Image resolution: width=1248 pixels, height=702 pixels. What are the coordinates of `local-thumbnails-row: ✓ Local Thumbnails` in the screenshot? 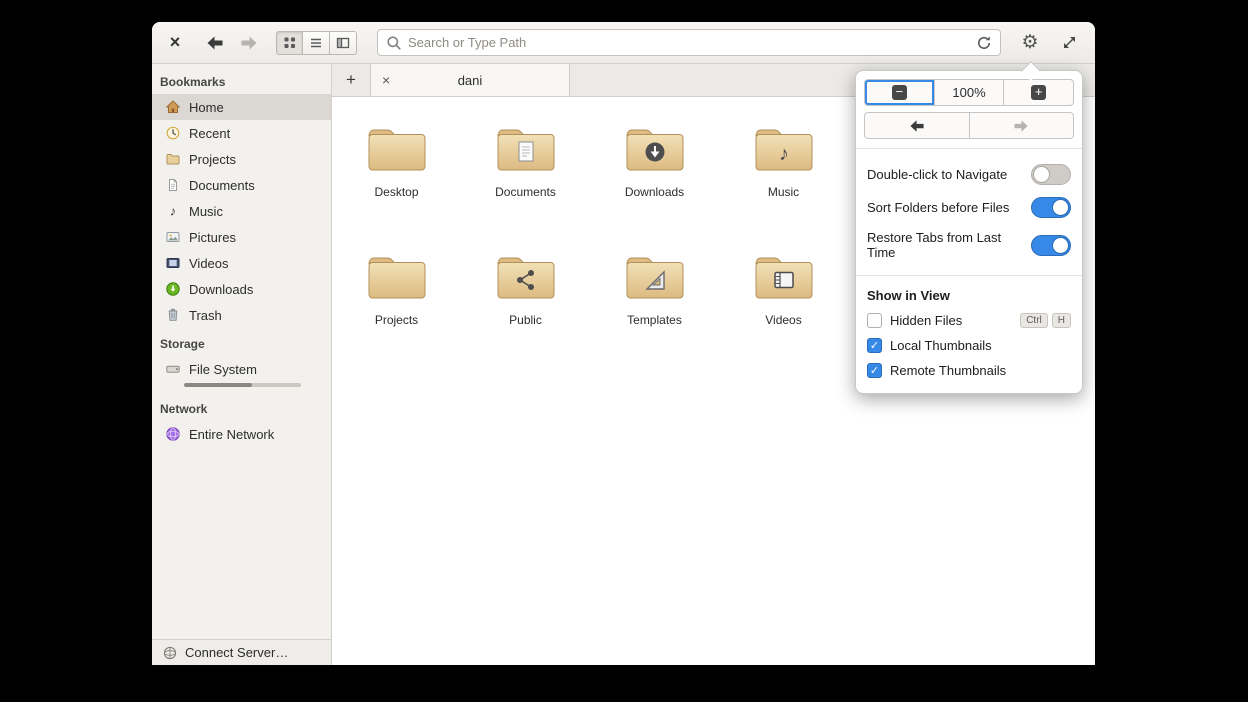 It's located at (969, 345).